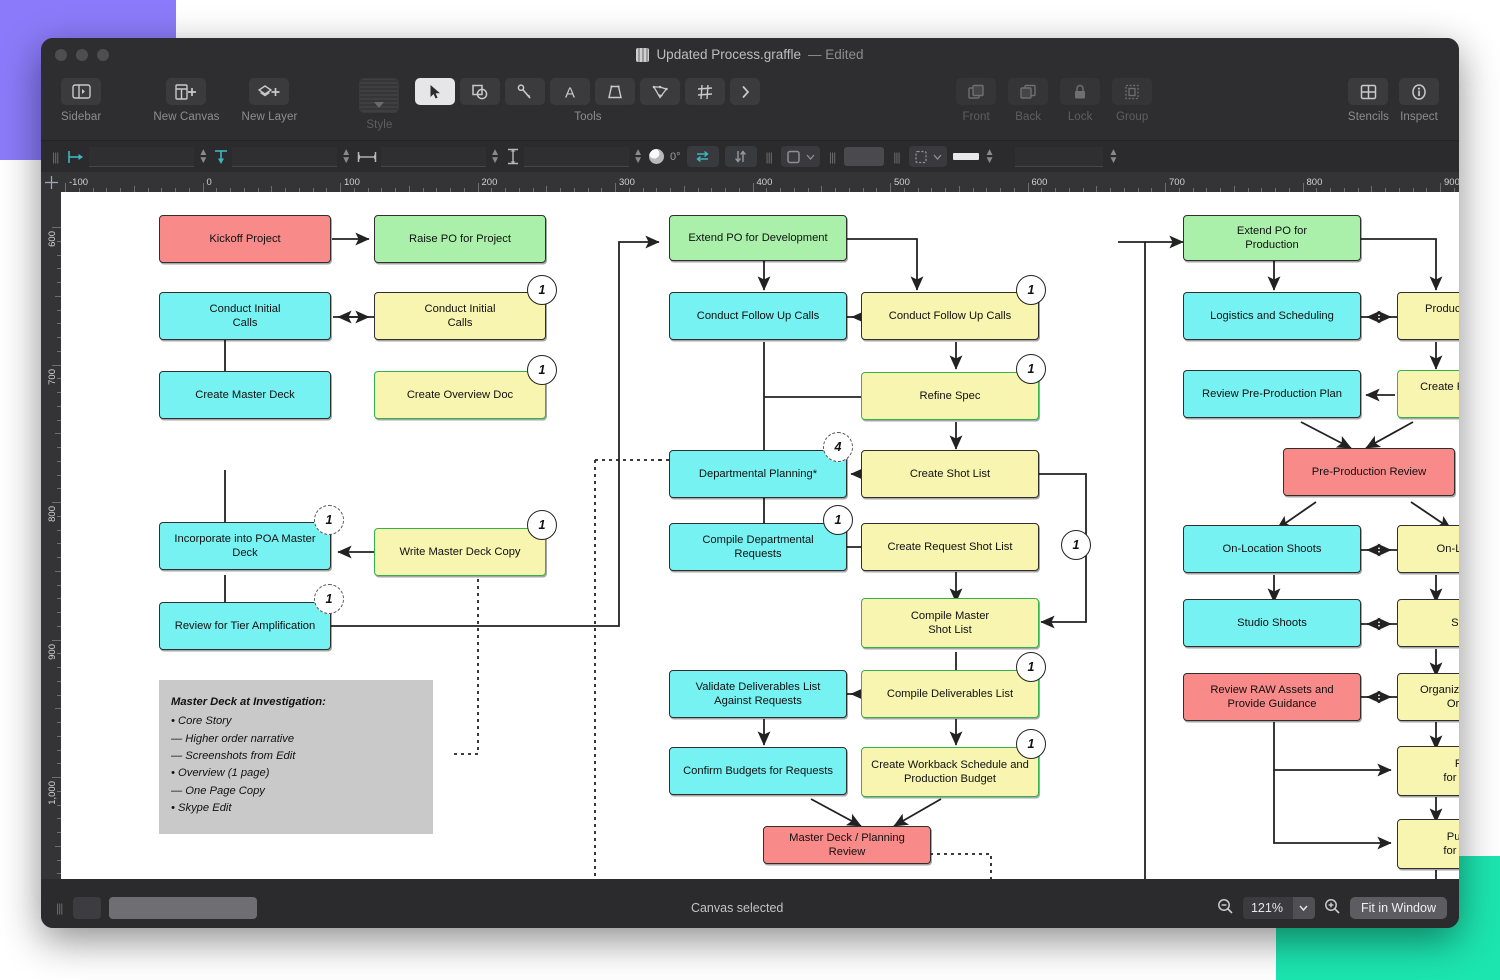 This screenshot has width=1500, height=980. I want to click on y-position-field: ▲ ▼, so click(282, 157).